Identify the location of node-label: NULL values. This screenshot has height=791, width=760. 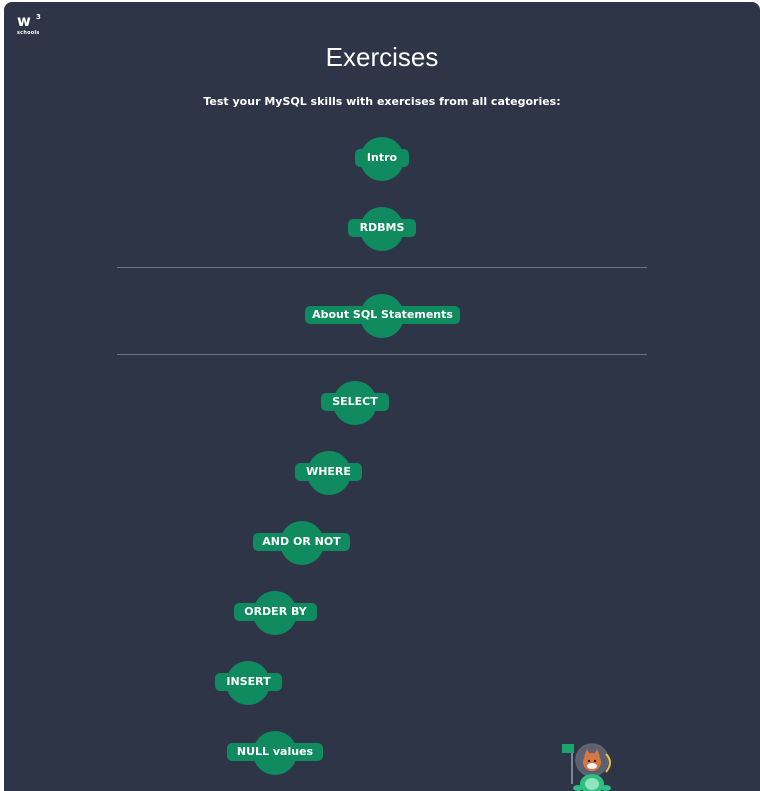
(275, 752).